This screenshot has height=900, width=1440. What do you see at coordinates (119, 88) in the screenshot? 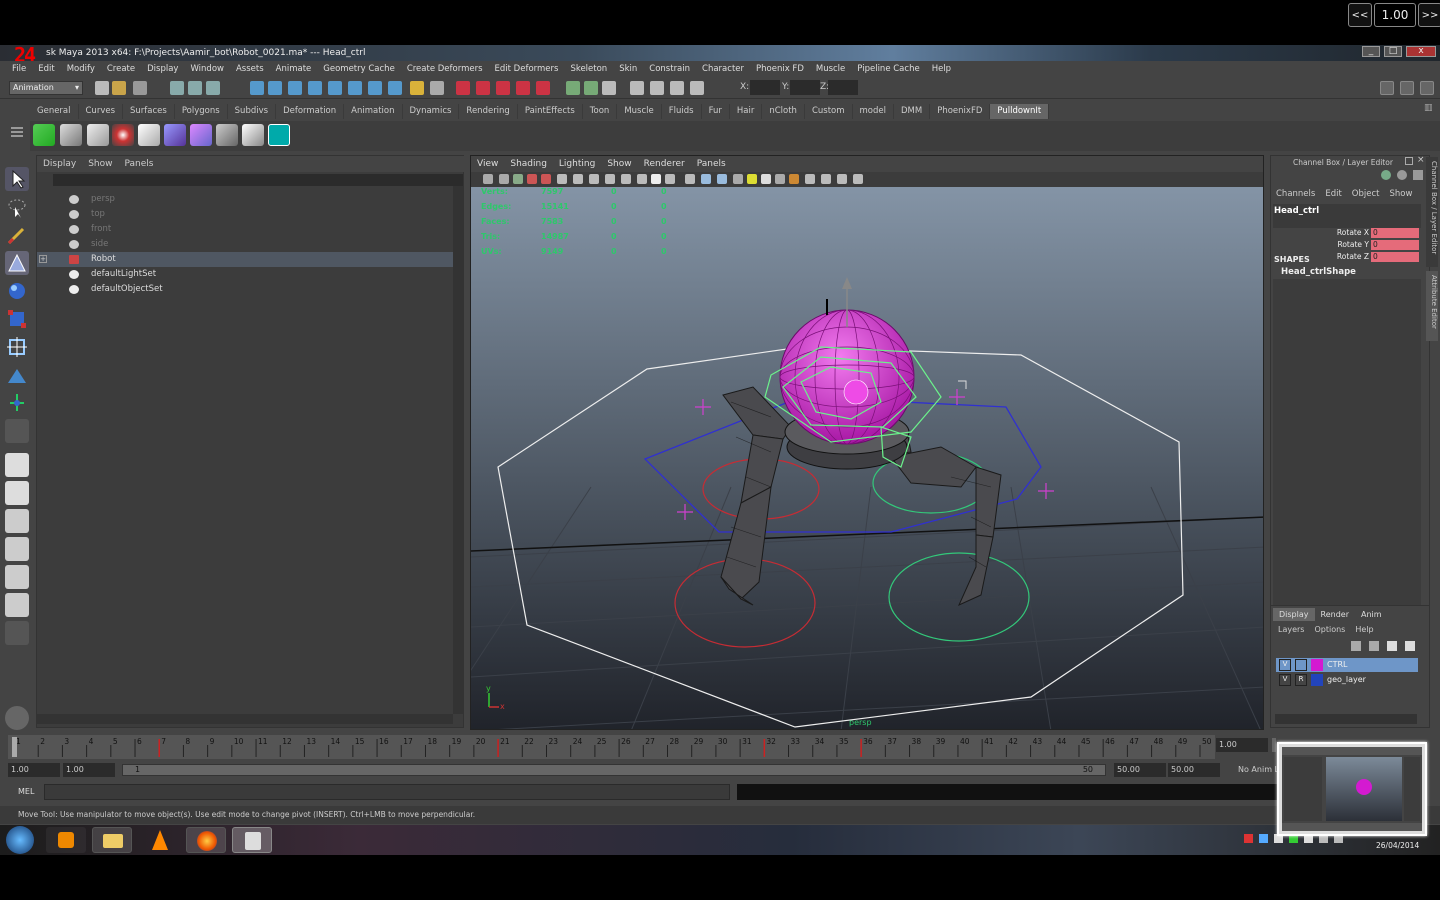
I see `open-scene-icon` at bounding box center [119, 88].